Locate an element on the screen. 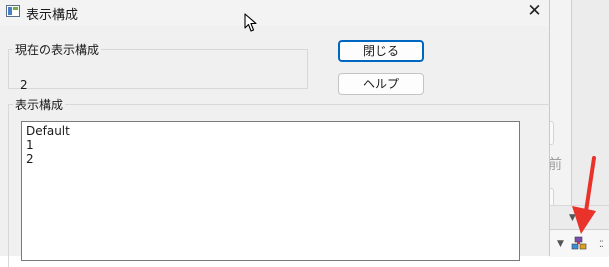 The image size is (609, 267). mouse-cursor-icon is located at coordinates (250, 22).